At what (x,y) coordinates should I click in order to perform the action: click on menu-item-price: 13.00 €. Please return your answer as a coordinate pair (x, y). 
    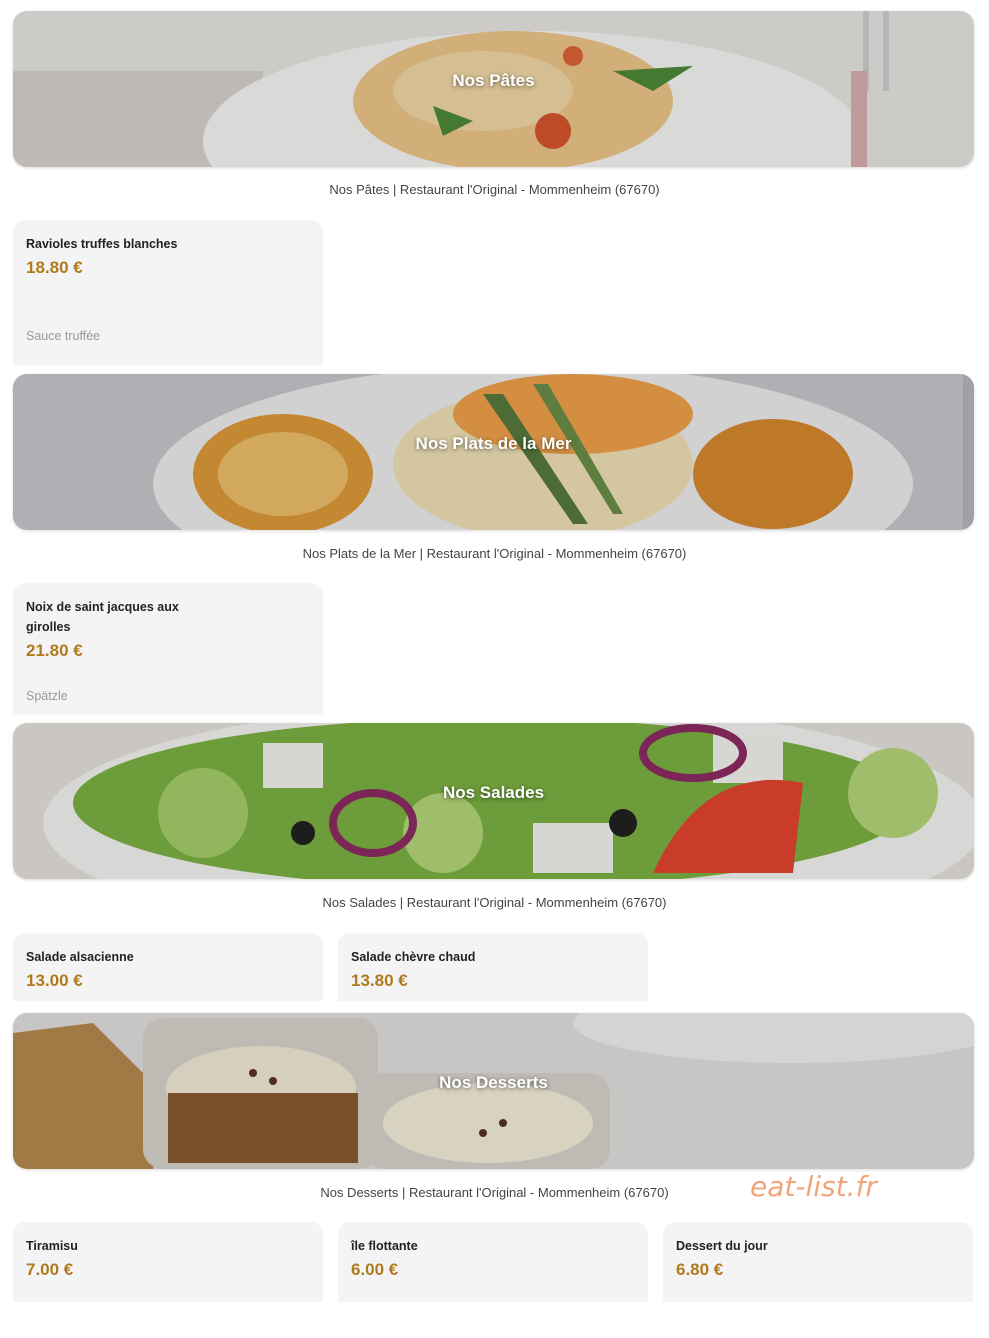
    Looking at the image, I should click on (54, 980).